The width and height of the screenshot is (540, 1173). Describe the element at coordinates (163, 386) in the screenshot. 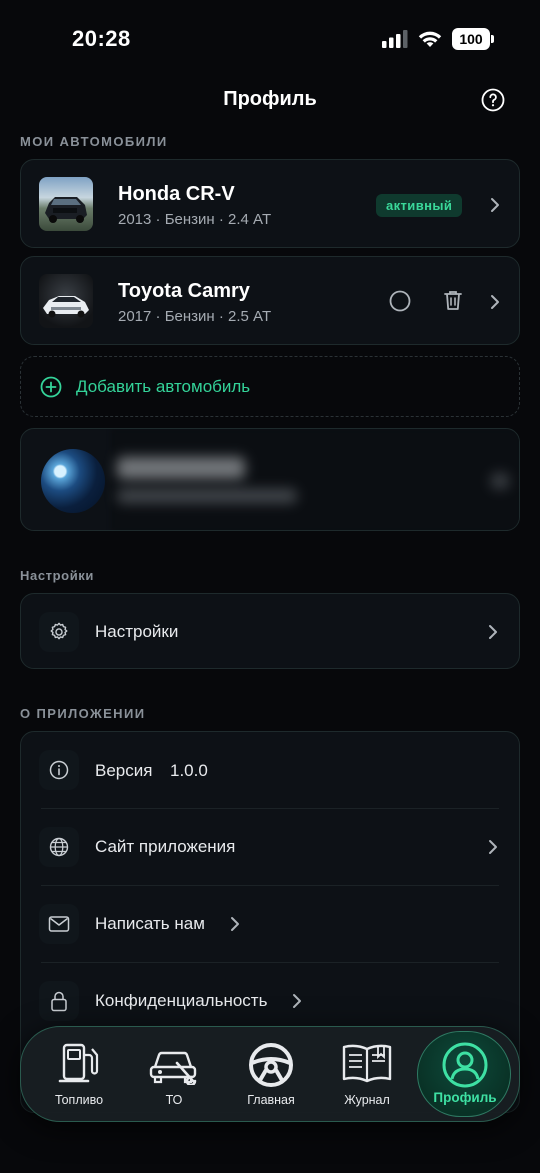

I see `add-car-label: Добавить автомобиль` at that location.